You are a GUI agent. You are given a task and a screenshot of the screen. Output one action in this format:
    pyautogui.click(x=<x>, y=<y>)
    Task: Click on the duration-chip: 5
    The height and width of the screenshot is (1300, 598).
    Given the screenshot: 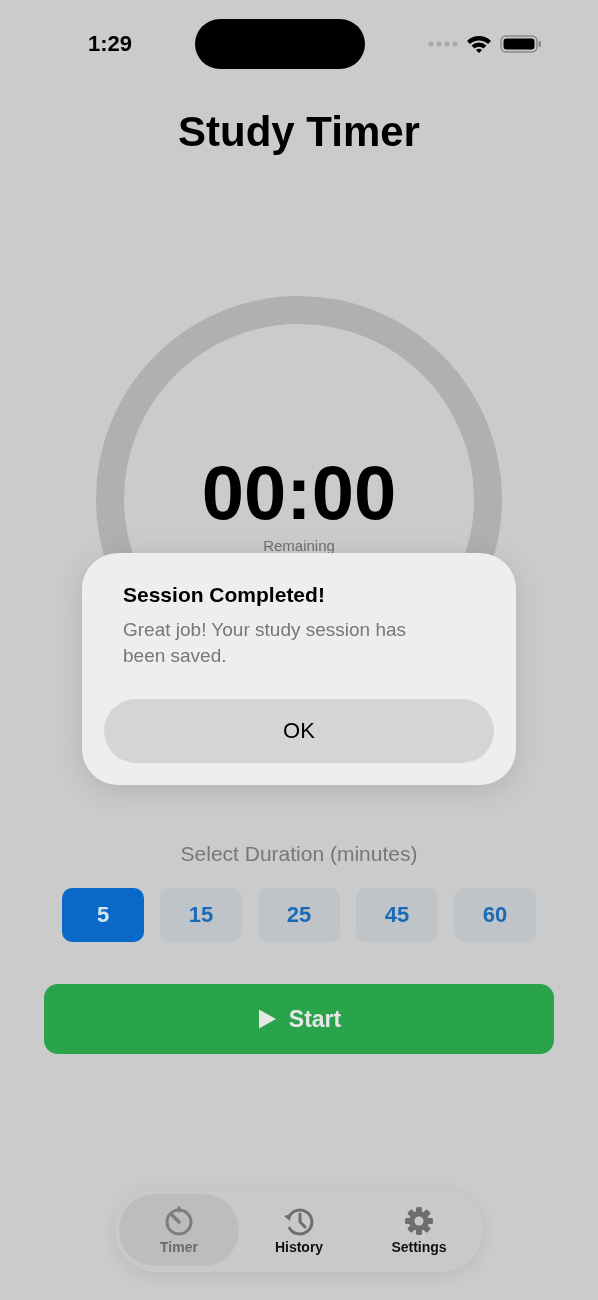 What is the action you would take?
    pyautogui.click(x=103, y=915)
    